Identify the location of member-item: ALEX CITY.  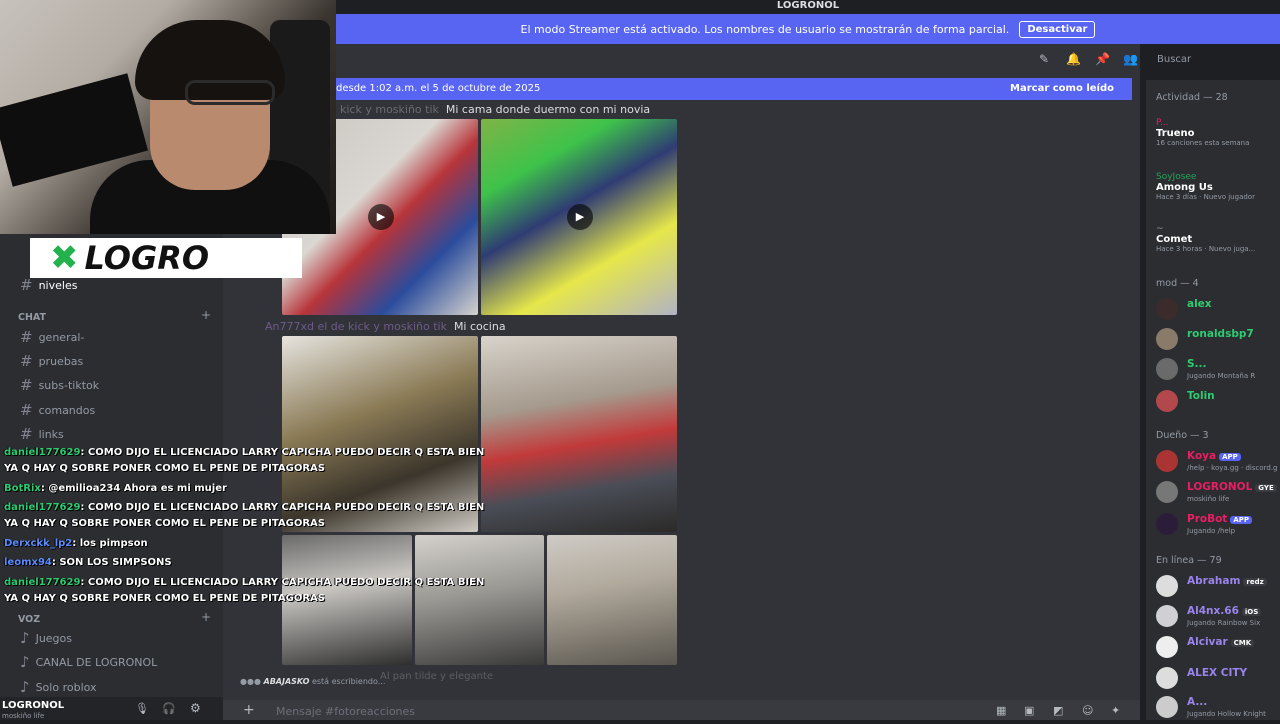
(1218, 680).